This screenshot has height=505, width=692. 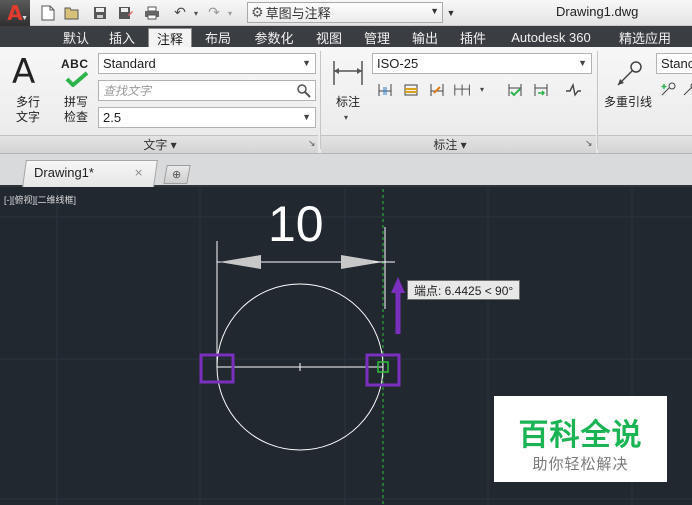 What do you see at coordinates (464, 290) in the screenshot?
I see `dynamic-input-tooltip: 端点: 6.4425 < 90°` at bounding box center [464, 290].